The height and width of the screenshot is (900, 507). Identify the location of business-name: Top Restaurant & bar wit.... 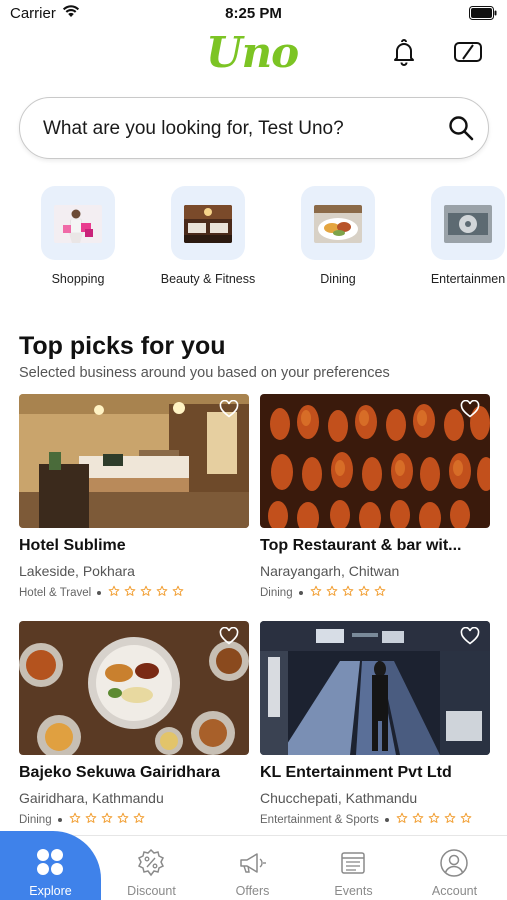
(375, 546).